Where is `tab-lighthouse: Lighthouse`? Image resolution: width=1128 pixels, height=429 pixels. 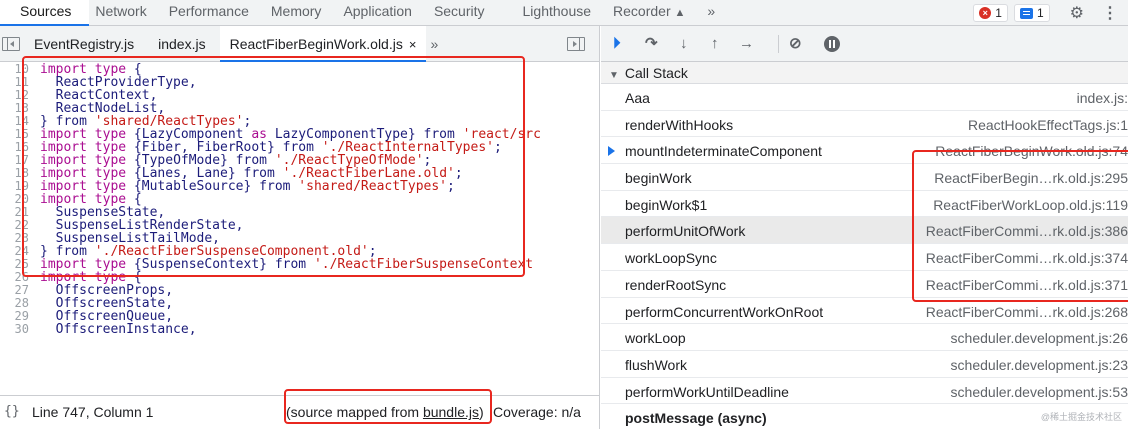
tab-lighthouse: Lighthouse is located at coordinates (560, 13).